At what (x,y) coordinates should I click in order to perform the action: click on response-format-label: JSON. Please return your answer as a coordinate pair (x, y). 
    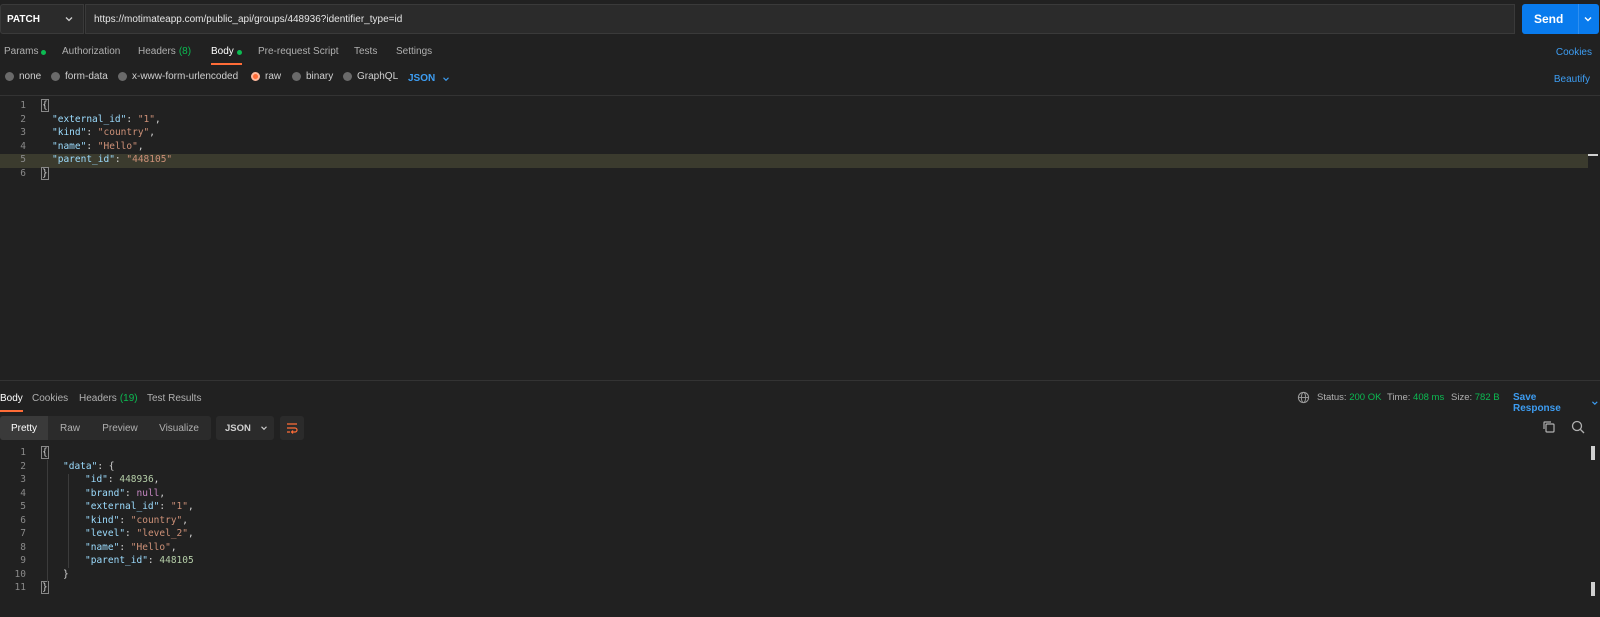
    Looking at the image, I should click on (238, 428).